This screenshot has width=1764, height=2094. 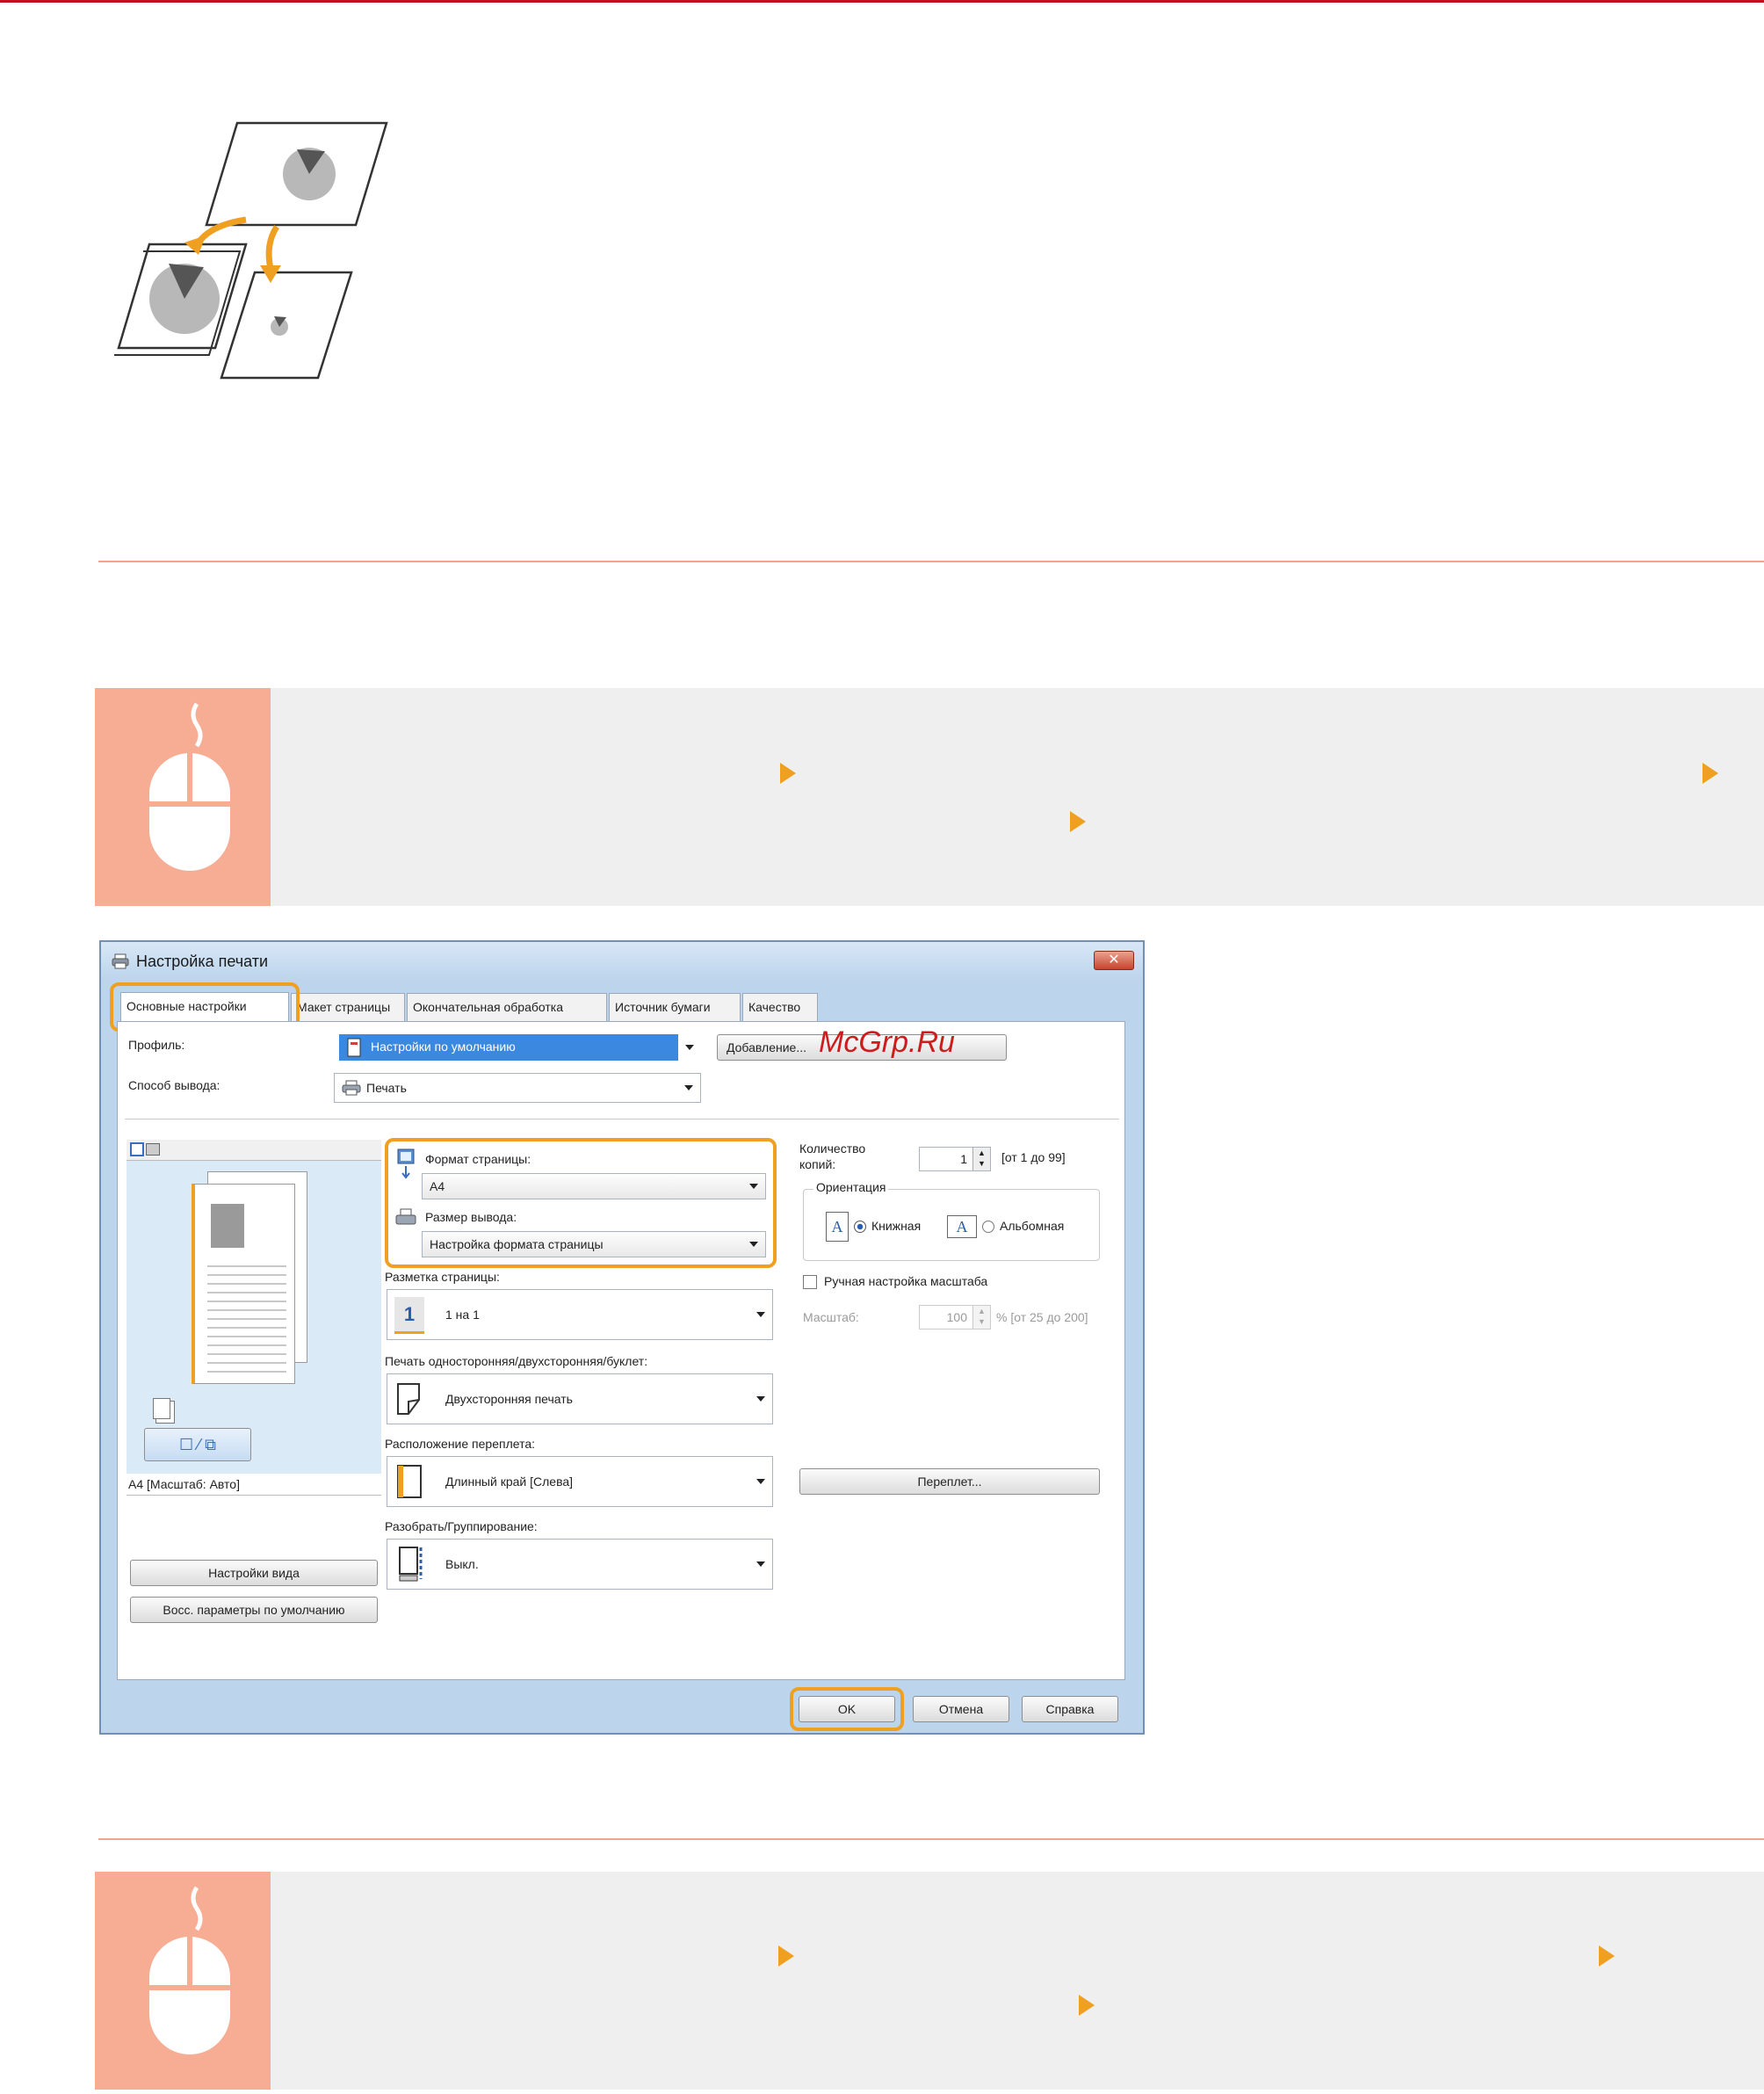 What do you see at coordinates (580, 1398) in the screenshot?
I see `duplex-select: Двухсторонняя печать` at bounding box center [580, 1398].